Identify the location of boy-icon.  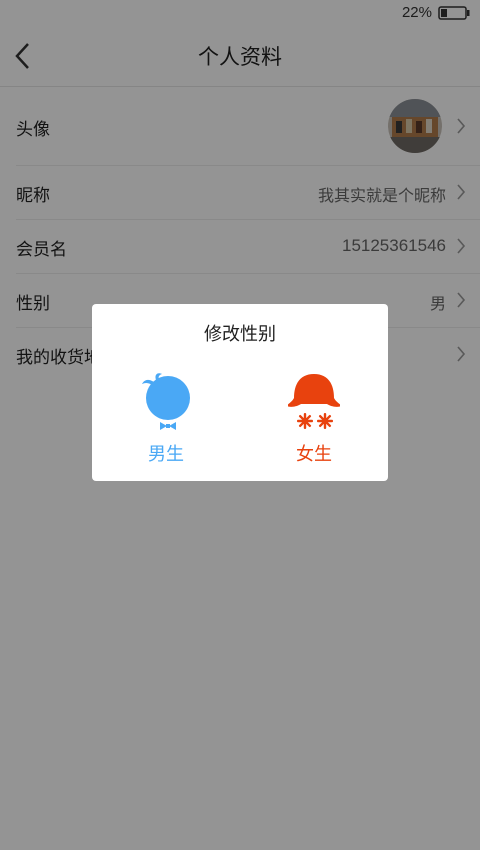
(166, 401).